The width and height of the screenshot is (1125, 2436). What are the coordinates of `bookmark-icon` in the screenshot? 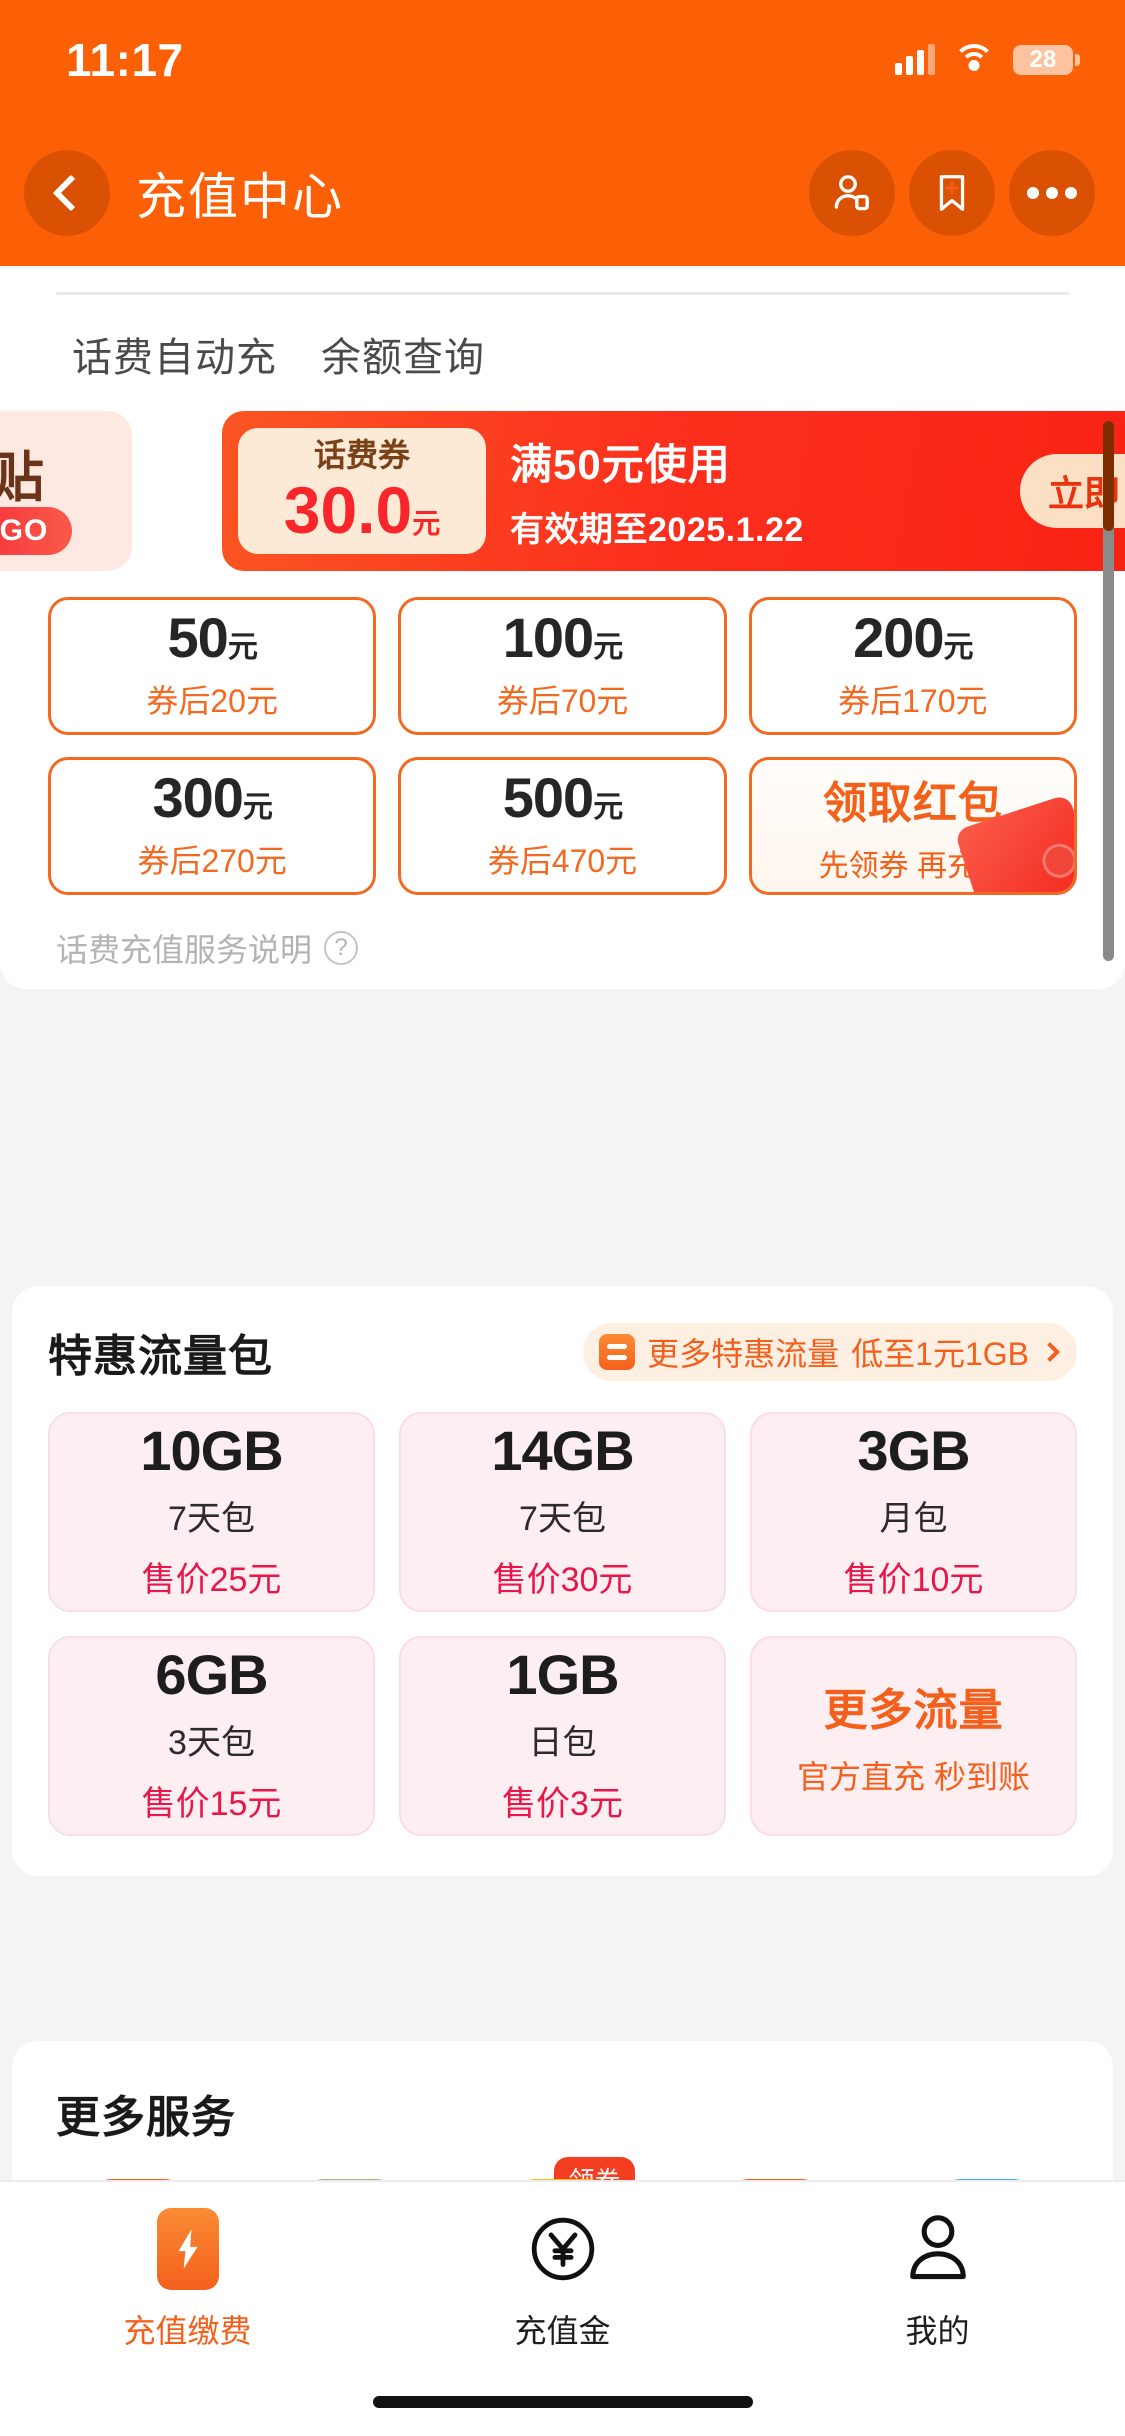 It's located at (952, 193).